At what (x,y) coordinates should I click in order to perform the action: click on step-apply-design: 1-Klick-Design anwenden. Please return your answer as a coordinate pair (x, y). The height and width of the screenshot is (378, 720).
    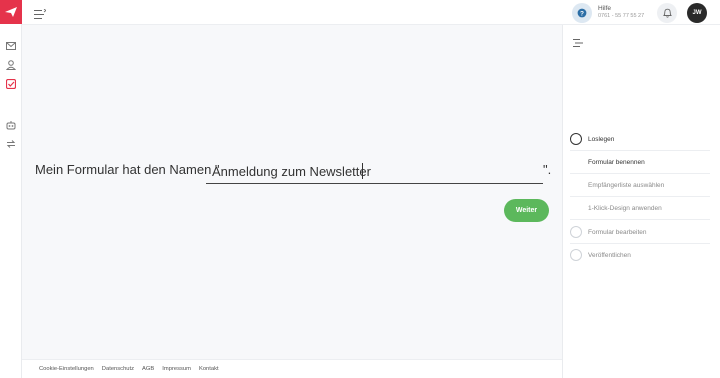
    Looking at the image, I should click on (640, 208).